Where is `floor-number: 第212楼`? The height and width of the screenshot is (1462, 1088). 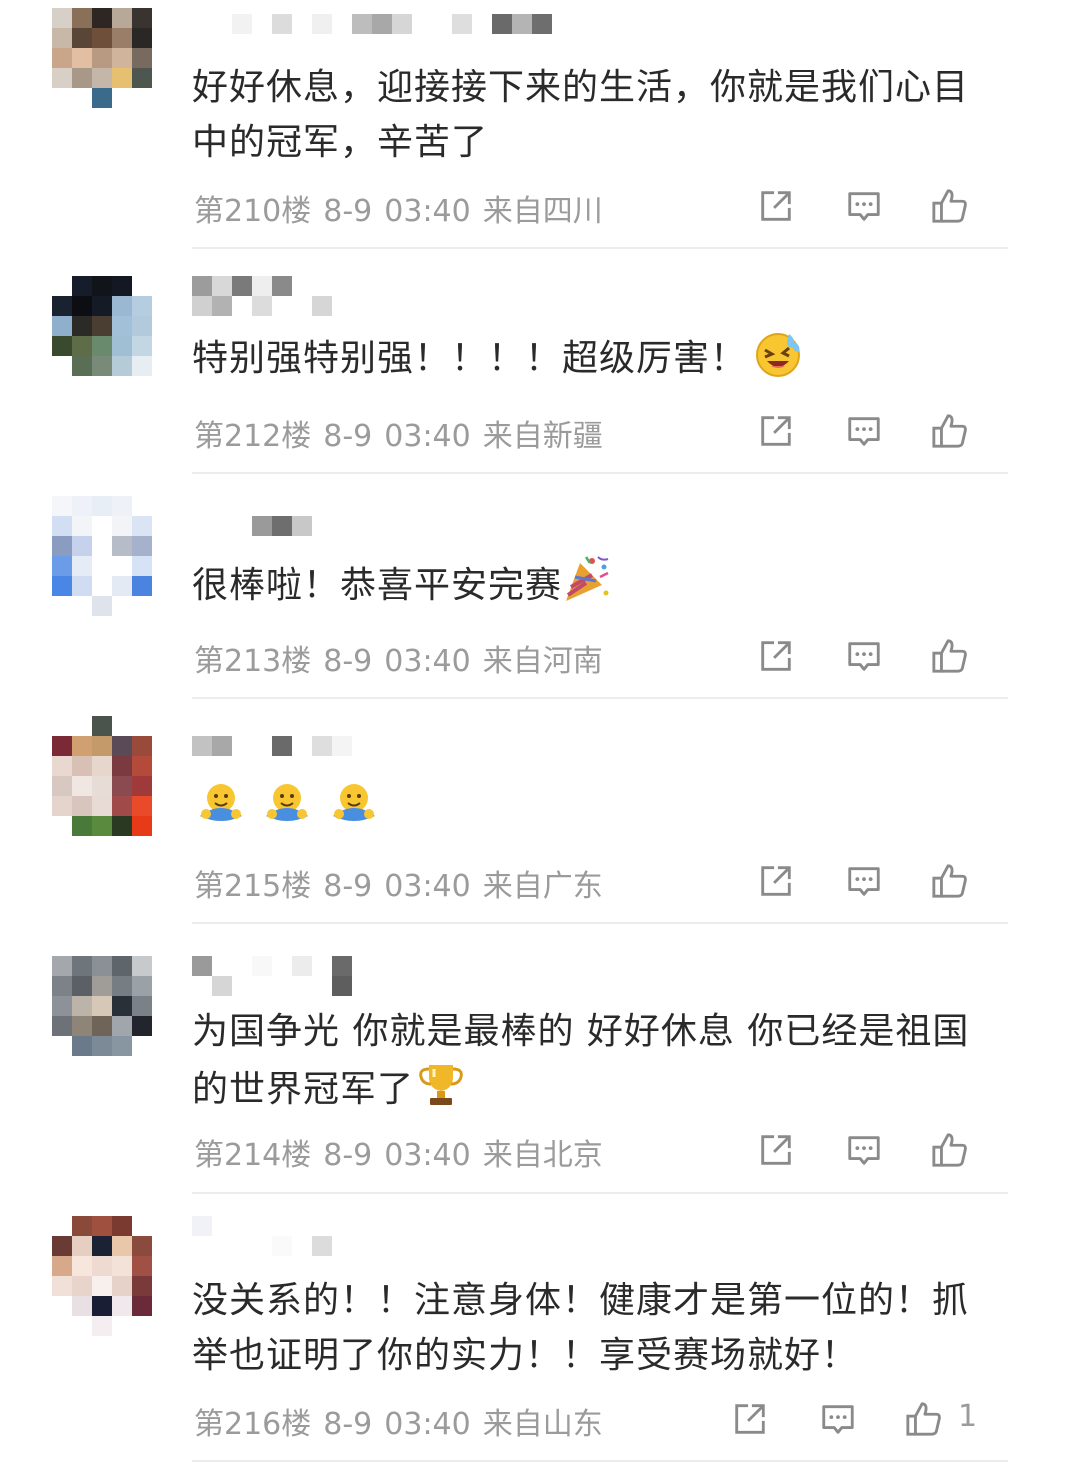 floor-number: 第212楼 is located at coordinates (253, 436).